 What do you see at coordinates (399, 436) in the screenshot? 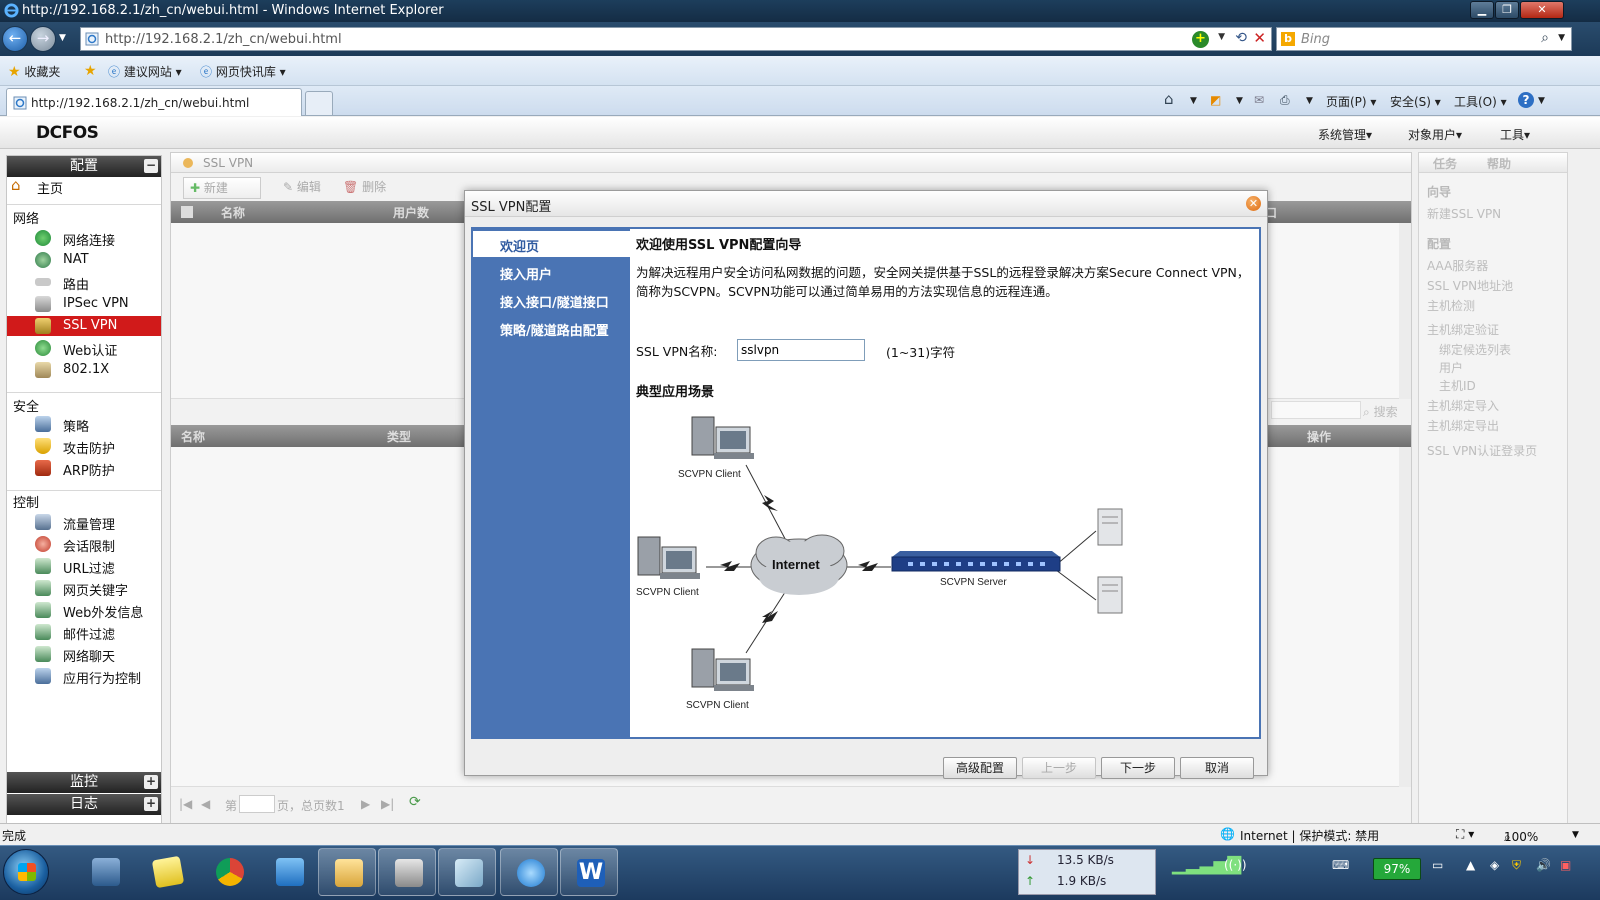
I see `column-type: 类型` at bounding box center [399, 436].